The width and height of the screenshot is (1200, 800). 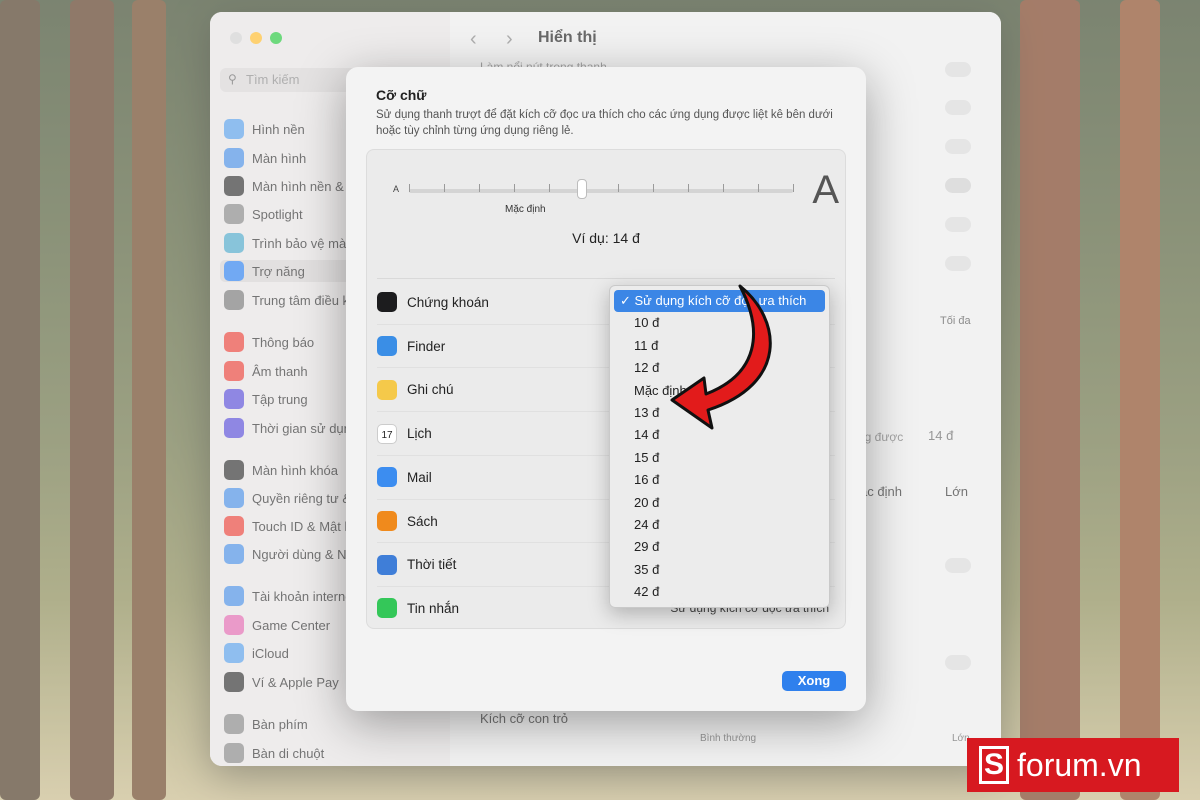 What do you see at coordinates (719, 503) in the screenshot?
I see `dropdown-option: 20 đ` at bounding box center [719, 503].